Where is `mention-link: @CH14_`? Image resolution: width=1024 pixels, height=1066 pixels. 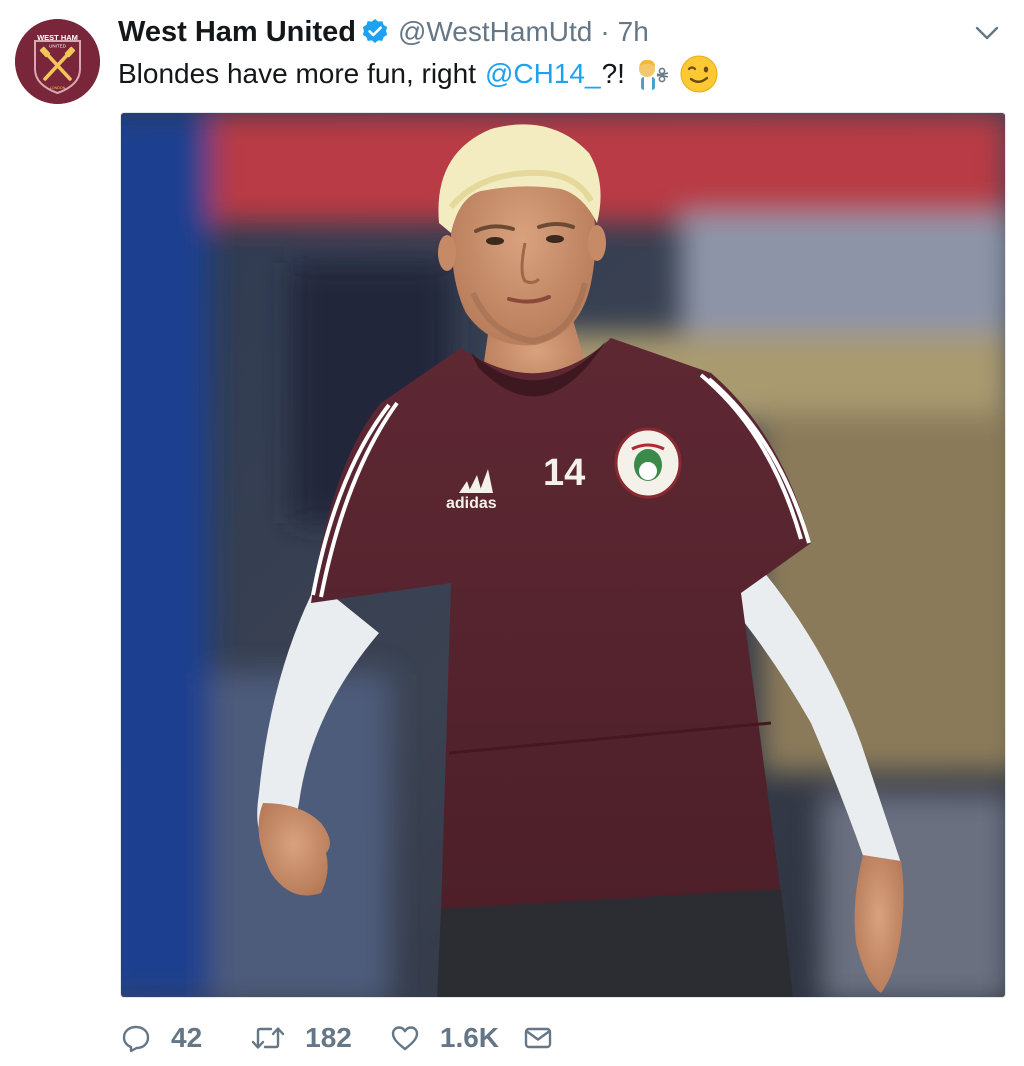
mention-link: @CH14_ is located at coordinates (543, 74).